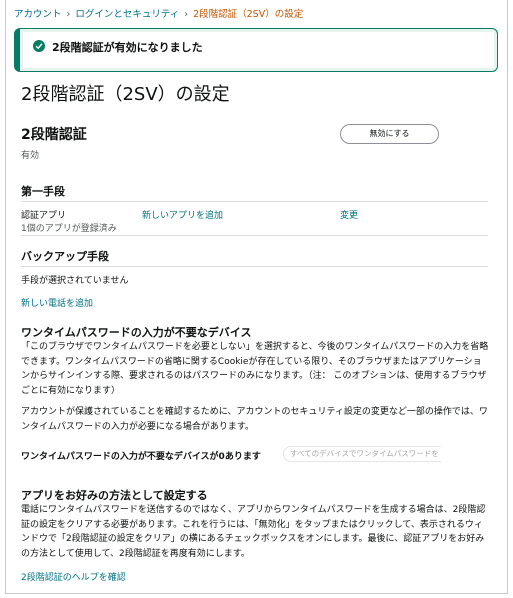  Describe the element at coordinates (127, 47) in the screenshot. I see `alert-message: 2段階認証が有効になりました` at that location.